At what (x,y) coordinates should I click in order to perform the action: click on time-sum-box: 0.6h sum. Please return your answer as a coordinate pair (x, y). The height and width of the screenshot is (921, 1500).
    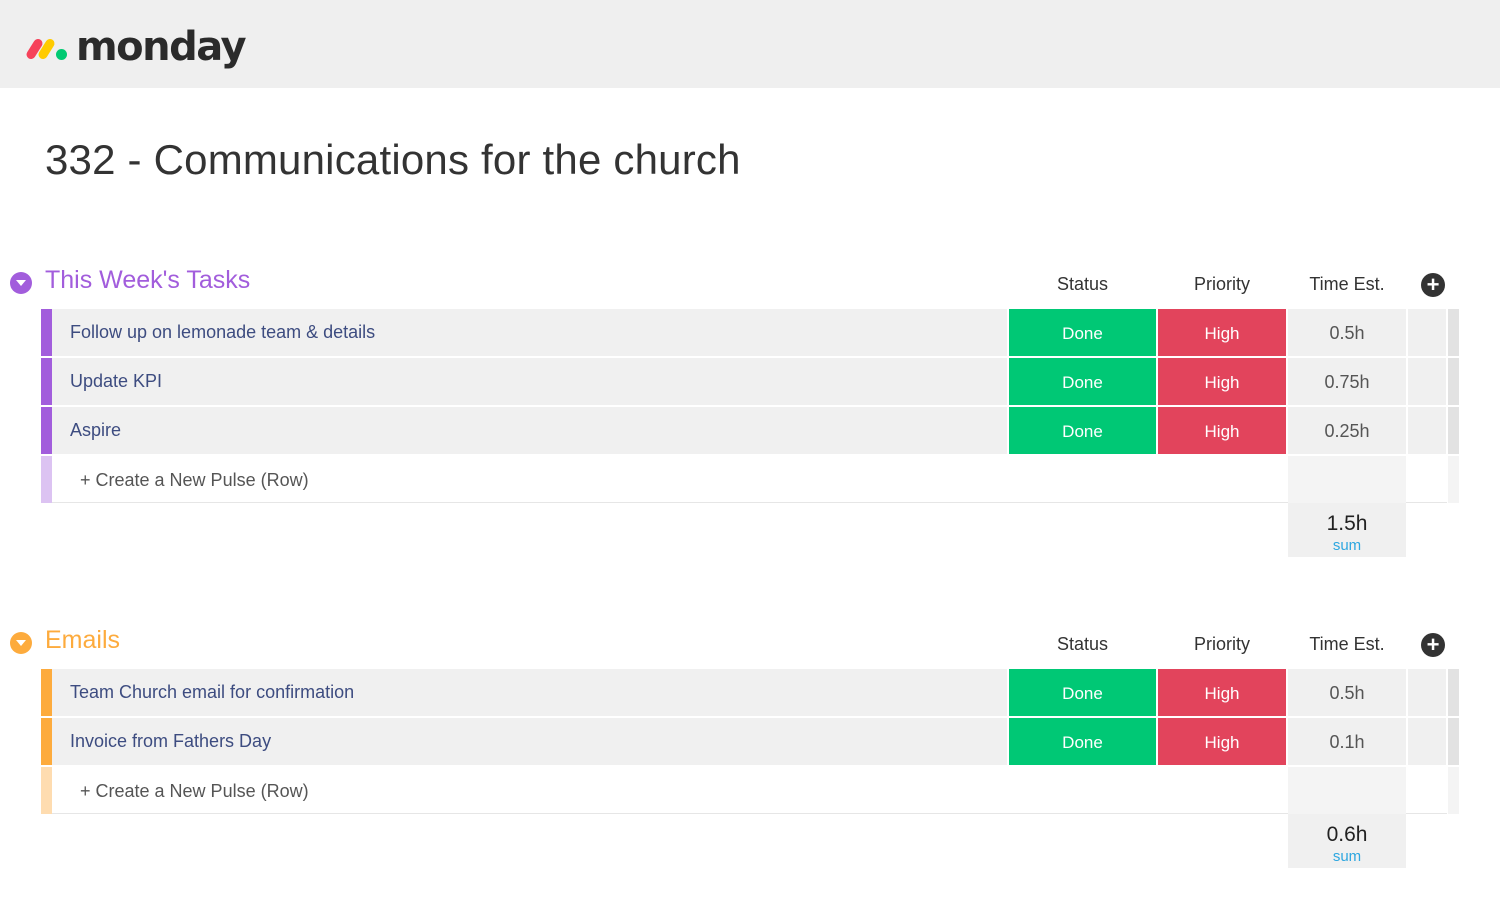
    Looking at the image, I should click on (1347, 841).